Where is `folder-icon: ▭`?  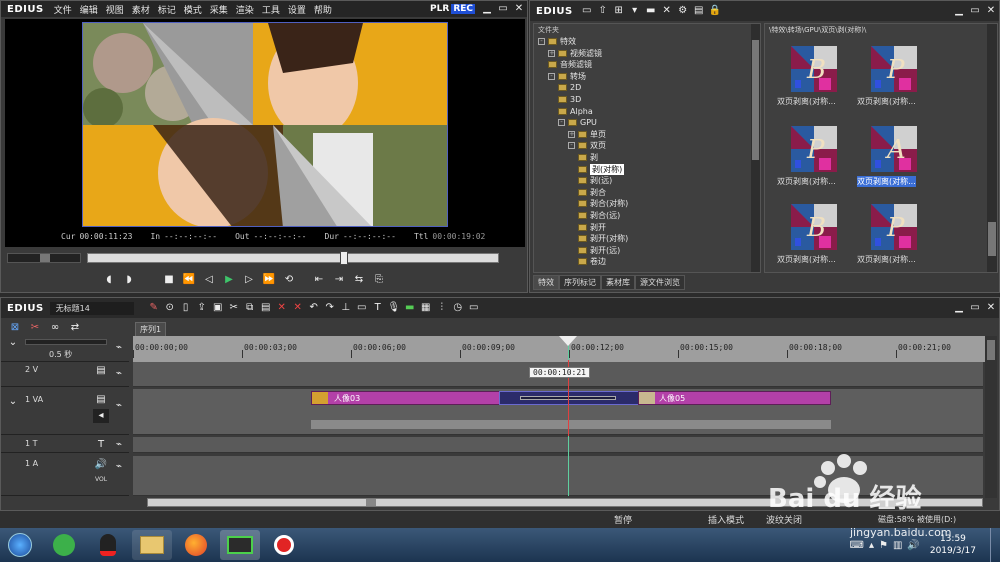
folder-icon: ▭ is located at coordinates (587, 11).